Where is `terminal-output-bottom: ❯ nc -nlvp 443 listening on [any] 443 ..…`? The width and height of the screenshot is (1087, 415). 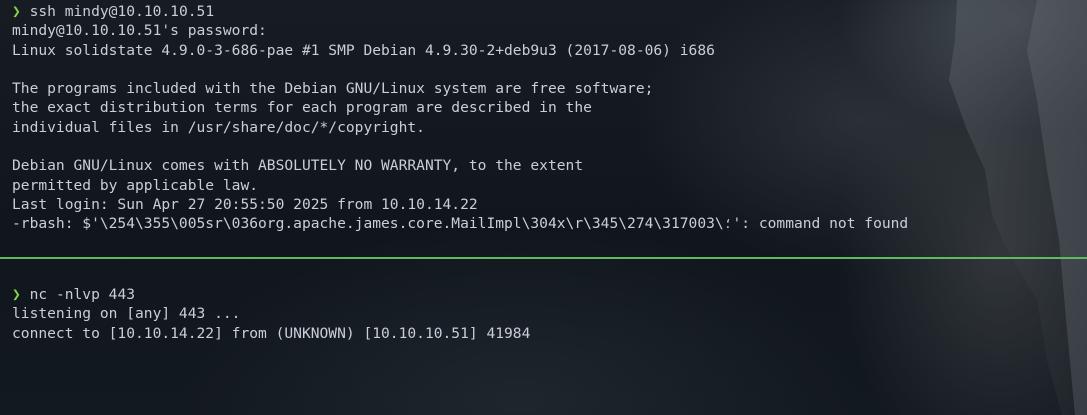
terminal-output-bottom: ❯ nc -nlvp 443 listening on [any] 443 ..… is located at coordinates (549, 314).